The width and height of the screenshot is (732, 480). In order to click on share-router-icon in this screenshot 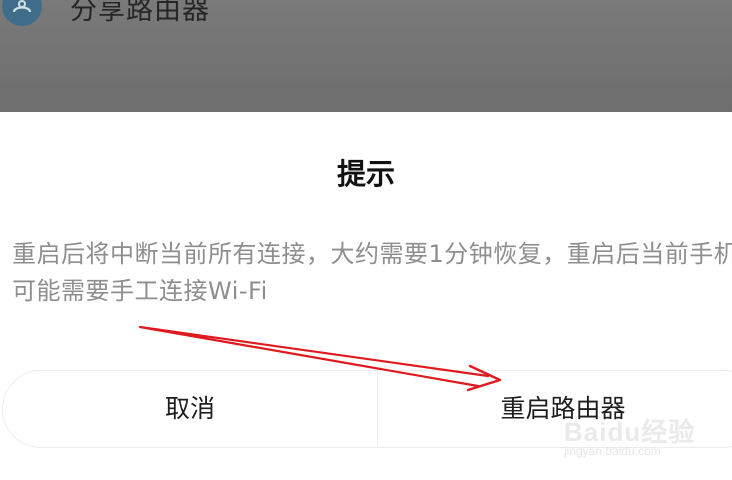, I will do `click(22, 13)`.